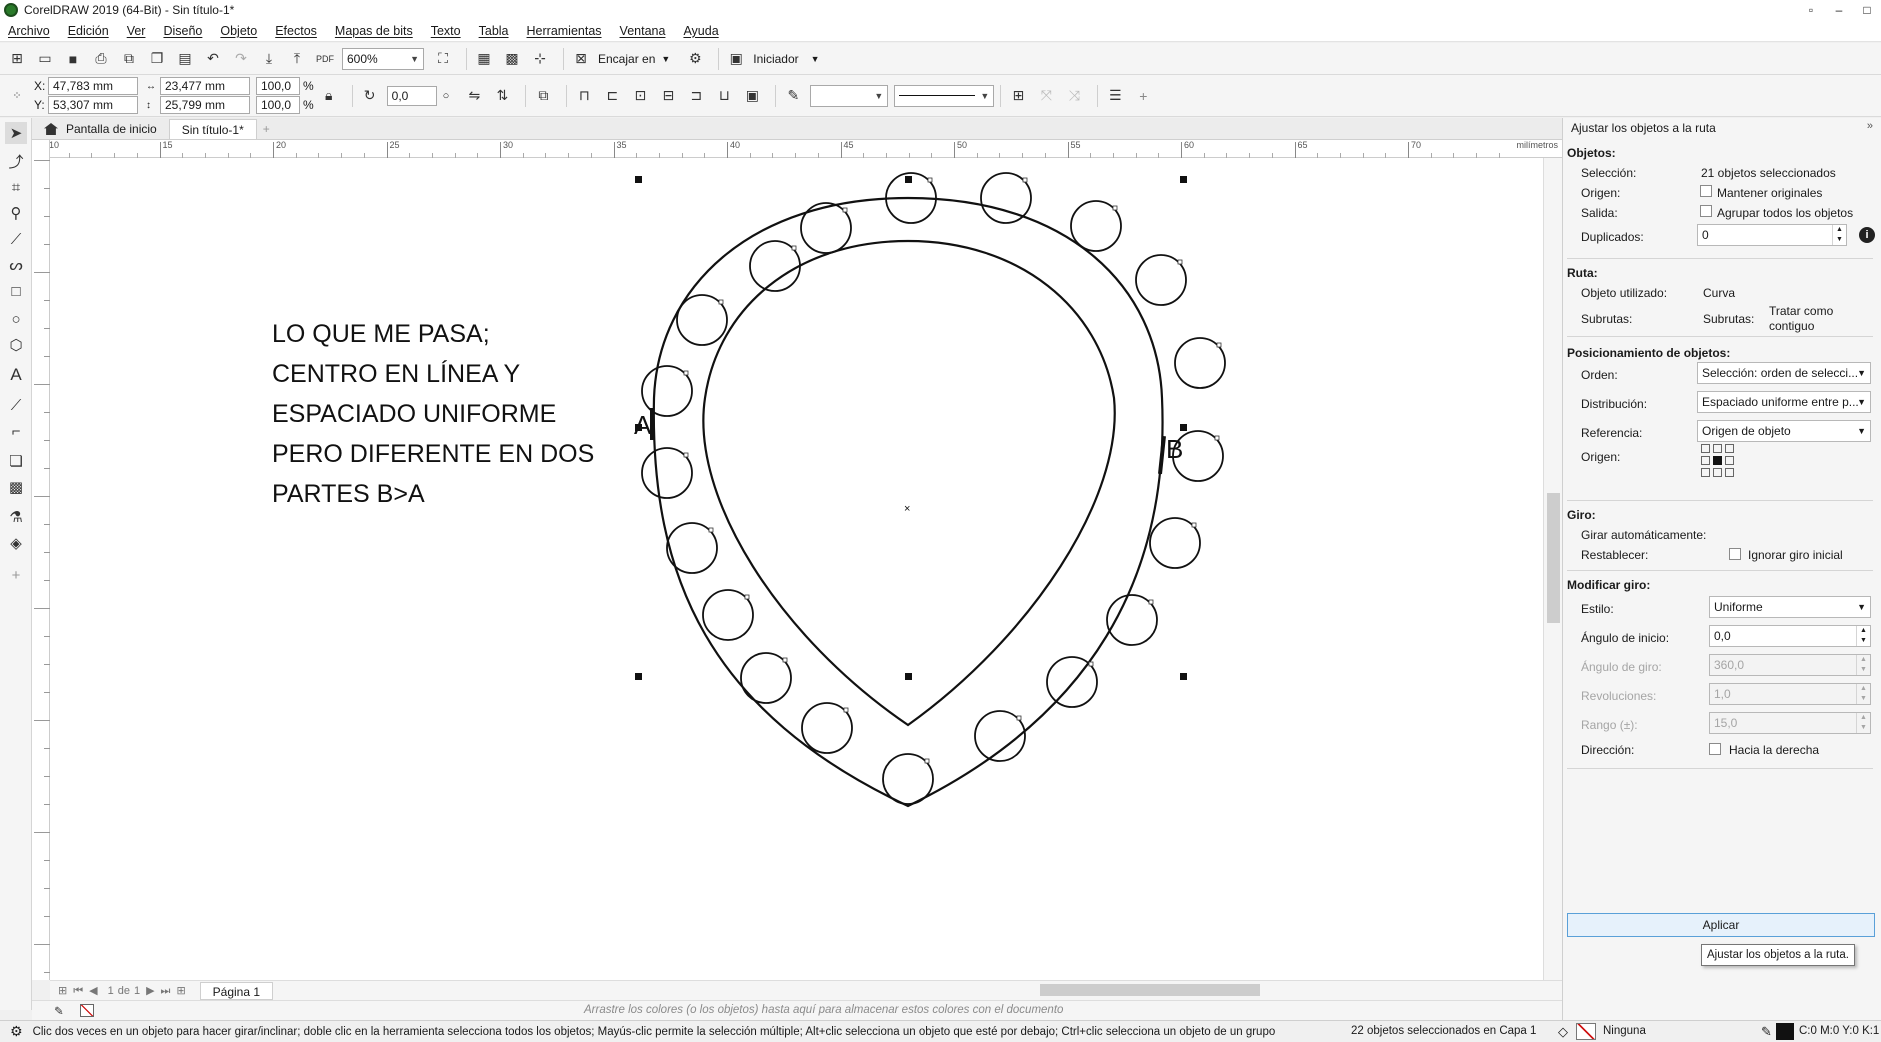 Image resolution: width=1881 pixels, height=1042 pixels. What do you see at coordinates (626, 59) in the screenshot?
I see `snap-to-dropdown: Encajar en` at bounding box center [626, 59].